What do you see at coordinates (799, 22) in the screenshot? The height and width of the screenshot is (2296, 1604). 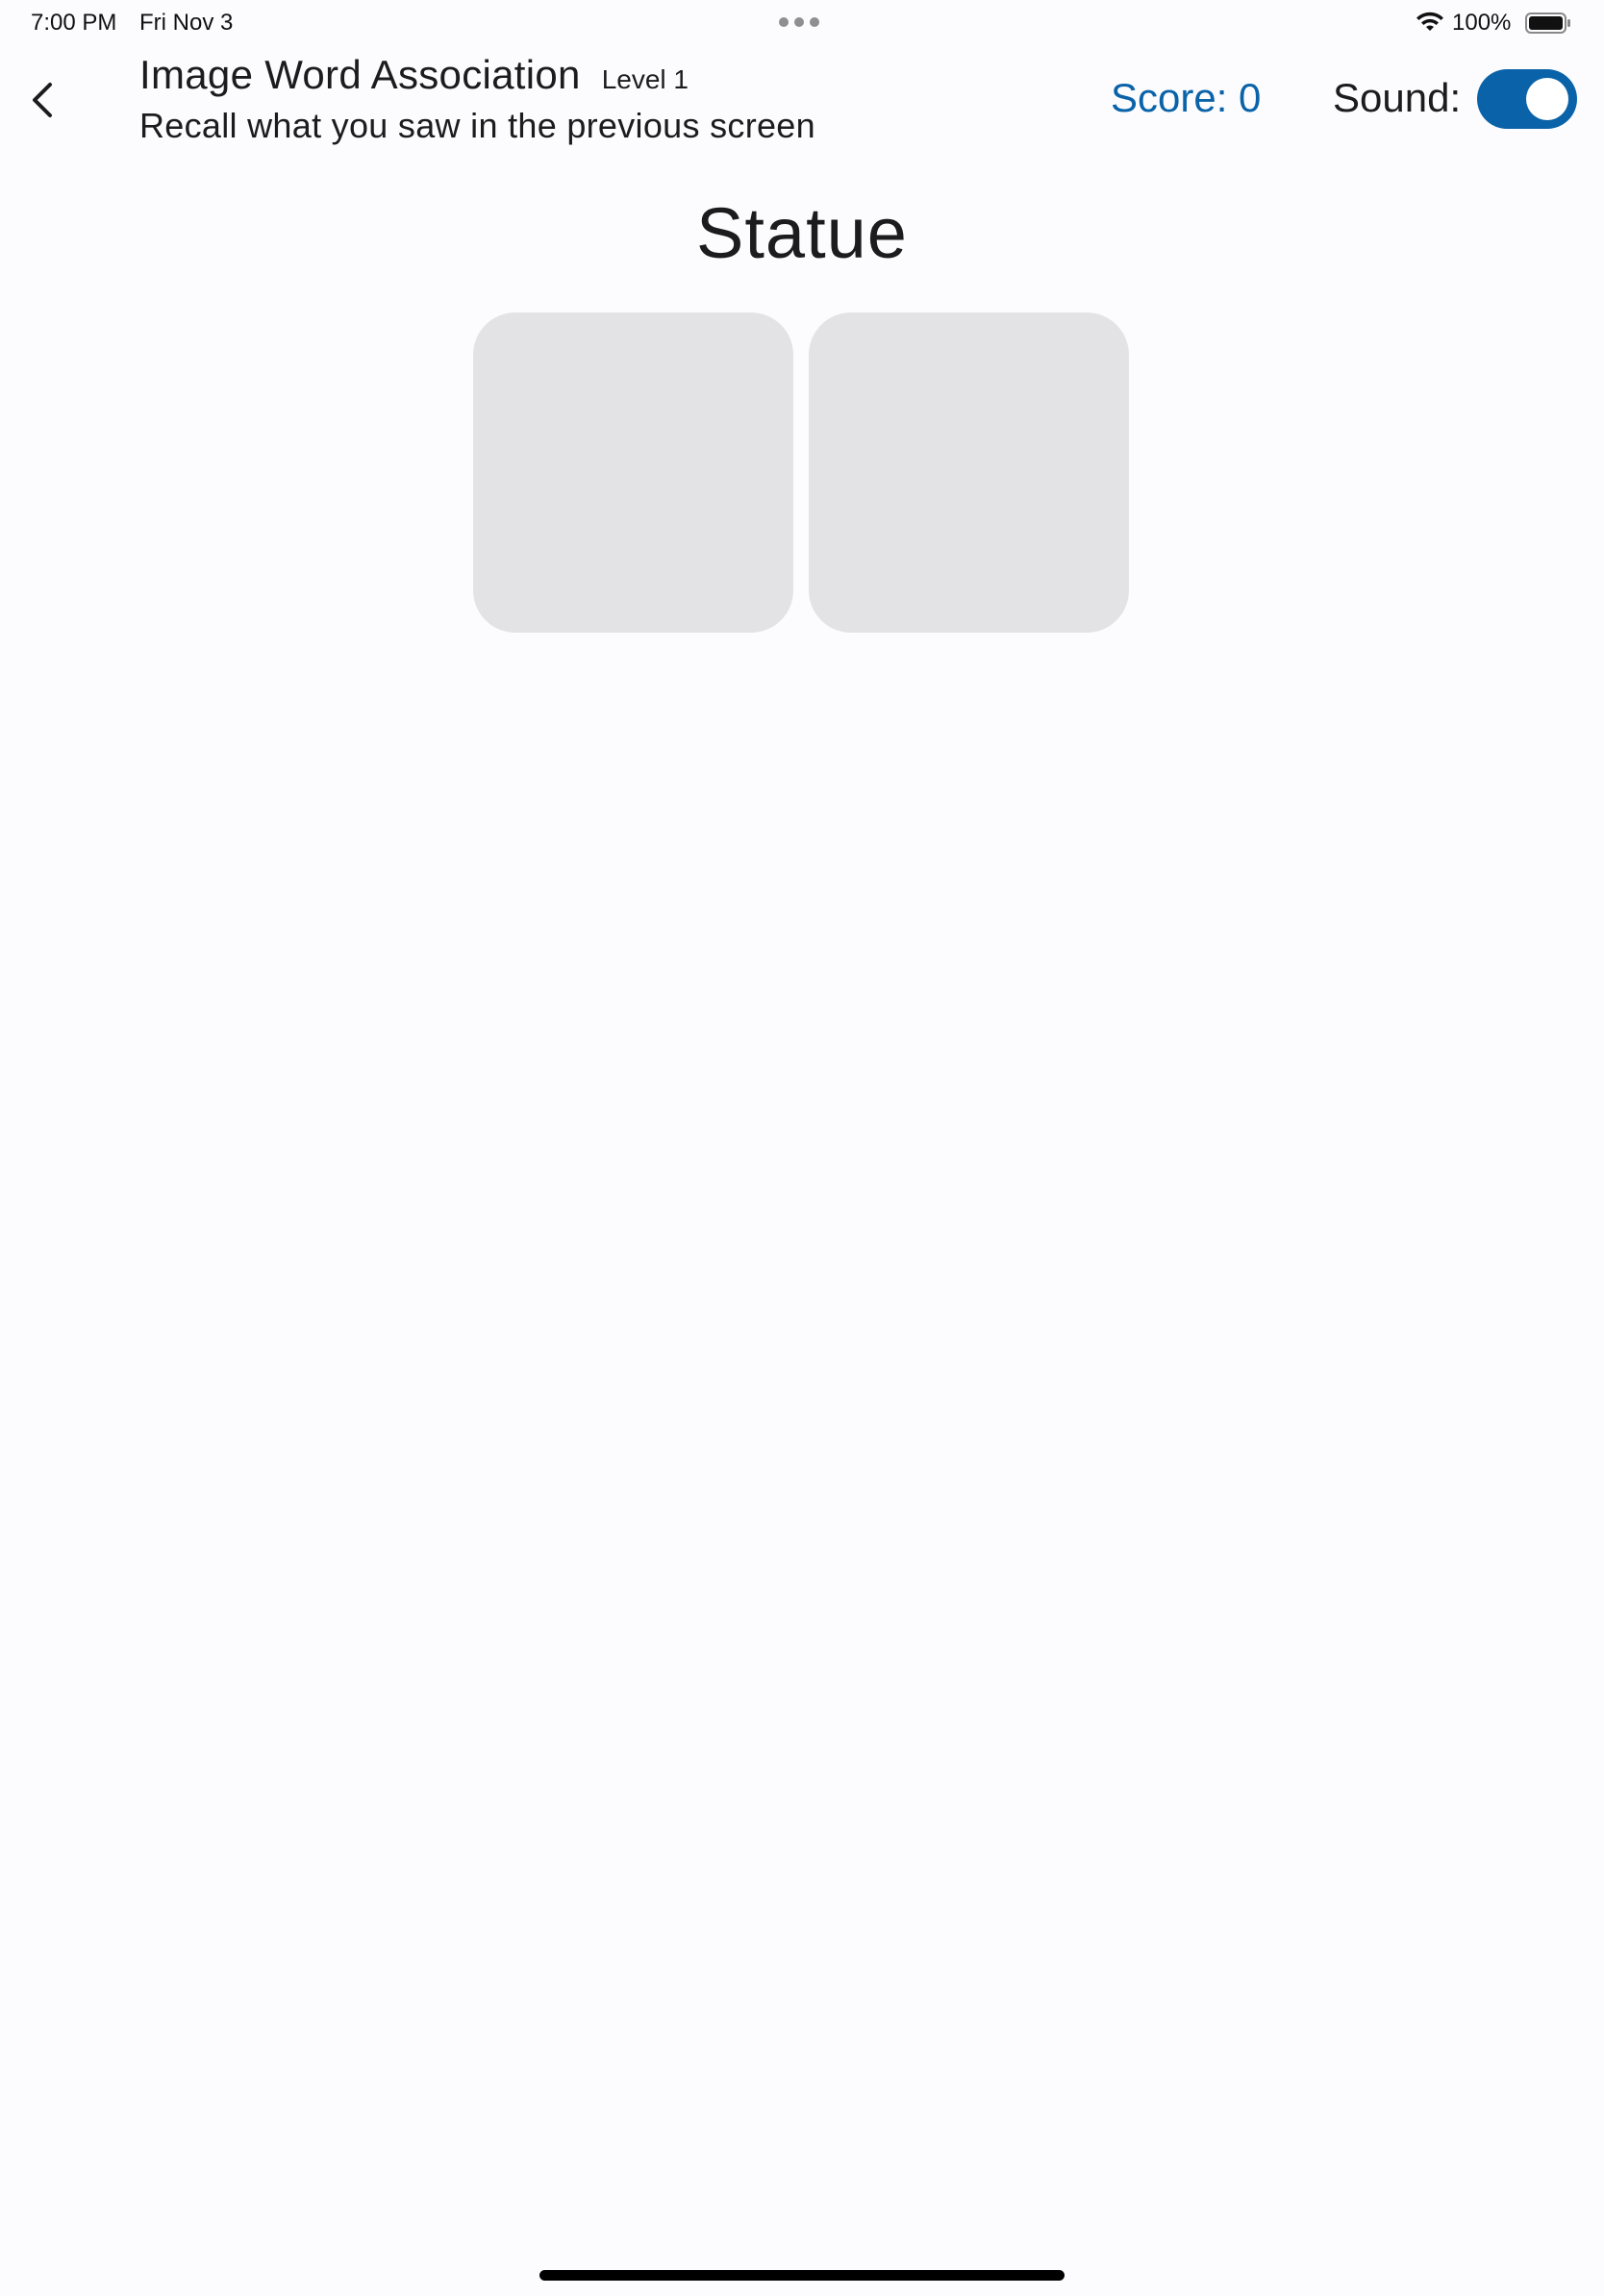 I see `more-dots-icon` at bounding box center [799, 22].